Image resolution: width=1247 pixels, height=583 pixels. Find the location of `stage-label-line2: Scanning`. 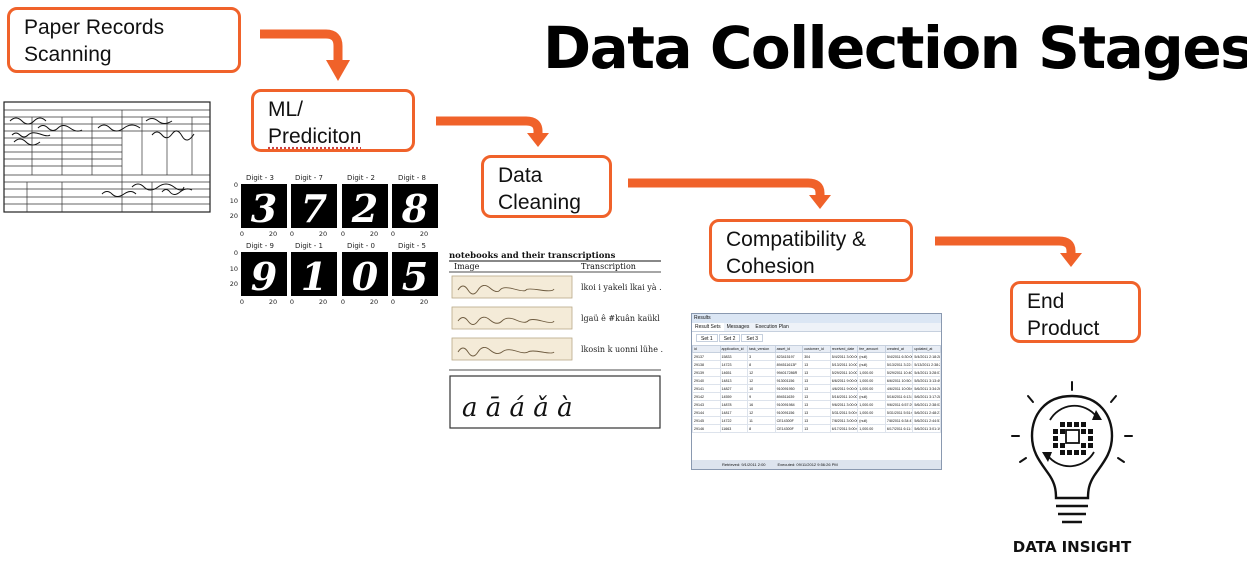

stage-label-line2: Scanning is located at coordinates (68, 54).